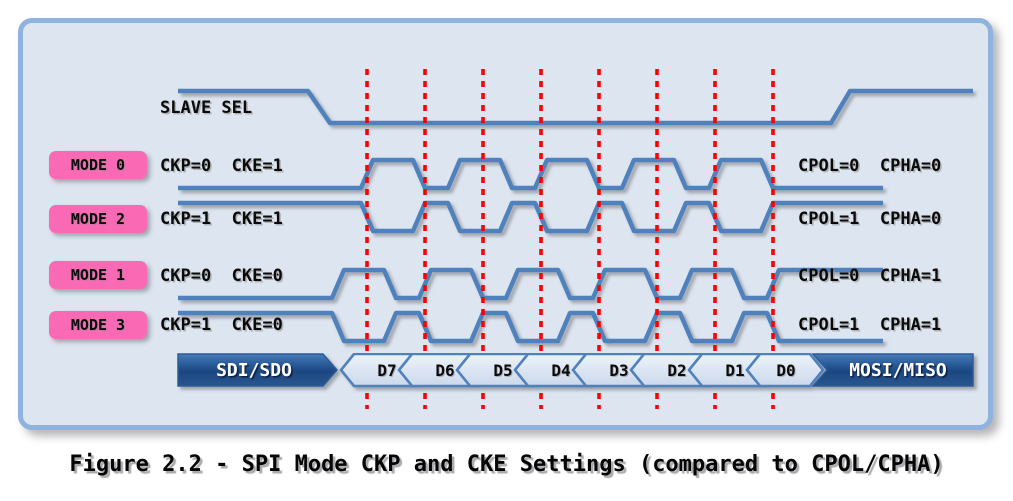 This screenshot has width=1013, height=501. What do you see at coordinates (221, 166) in the screenshot?
I see `ckp-cke-label-mode-0: CKP=0 CKE=1` at bounding box center [221, 166].